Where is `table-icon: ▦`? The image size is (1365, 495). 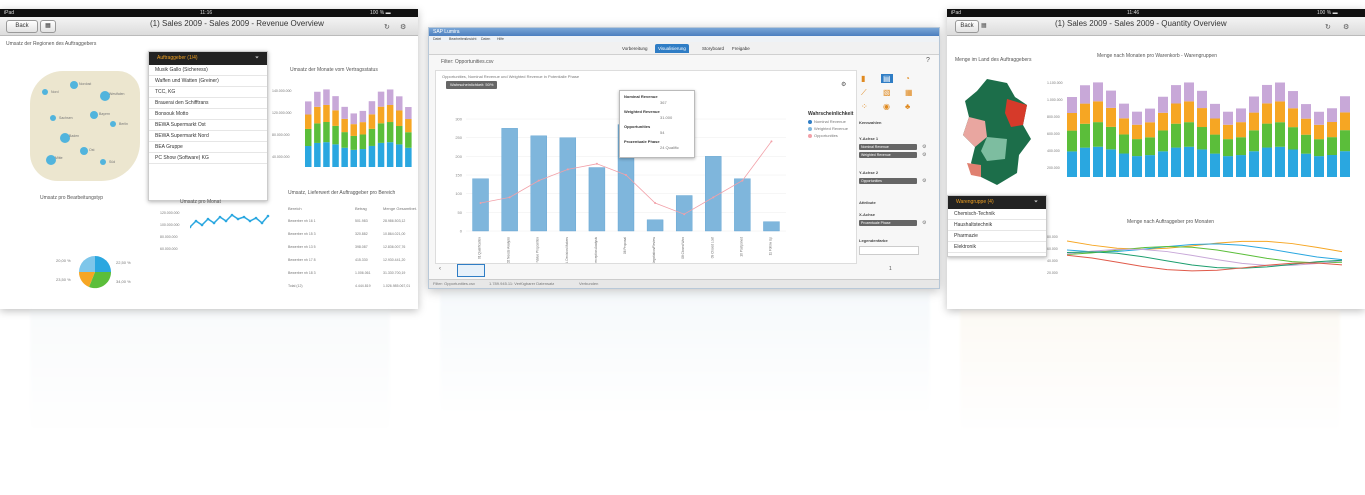
table-icon: ▦ is located at coordinates (909, 92).